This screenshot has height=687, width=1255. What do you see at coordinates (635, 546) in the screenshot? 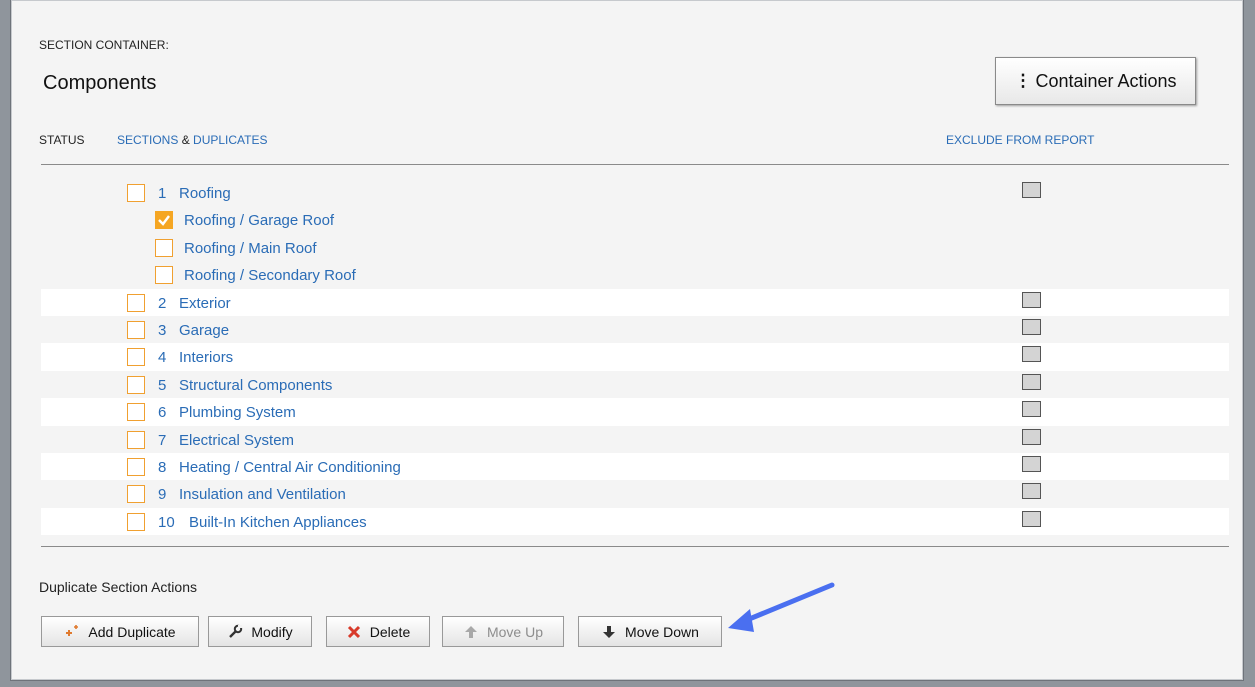
I see `footer-divider` at bounding box center [635, 546].